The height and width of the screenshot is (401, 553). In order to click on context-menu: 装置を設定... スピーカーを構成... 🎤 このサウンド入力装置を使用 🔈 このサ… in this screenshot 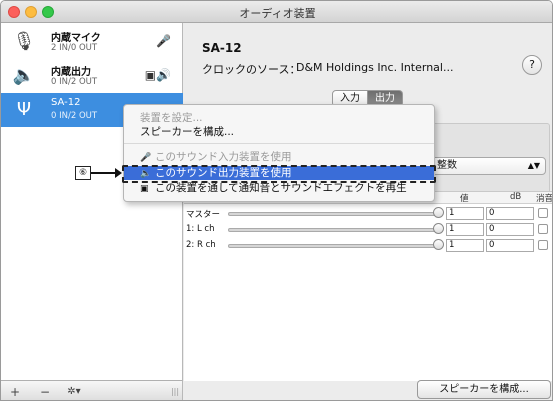, I will do `click(279, 153)`.